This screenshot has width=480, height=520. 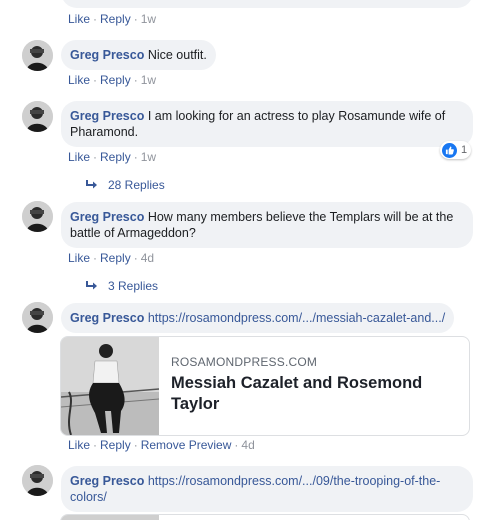 What do you see at coordinates (133, 286) in the screenshot?
I see `replies-count-label: 3 Replies` at bounding box center [133, 286].